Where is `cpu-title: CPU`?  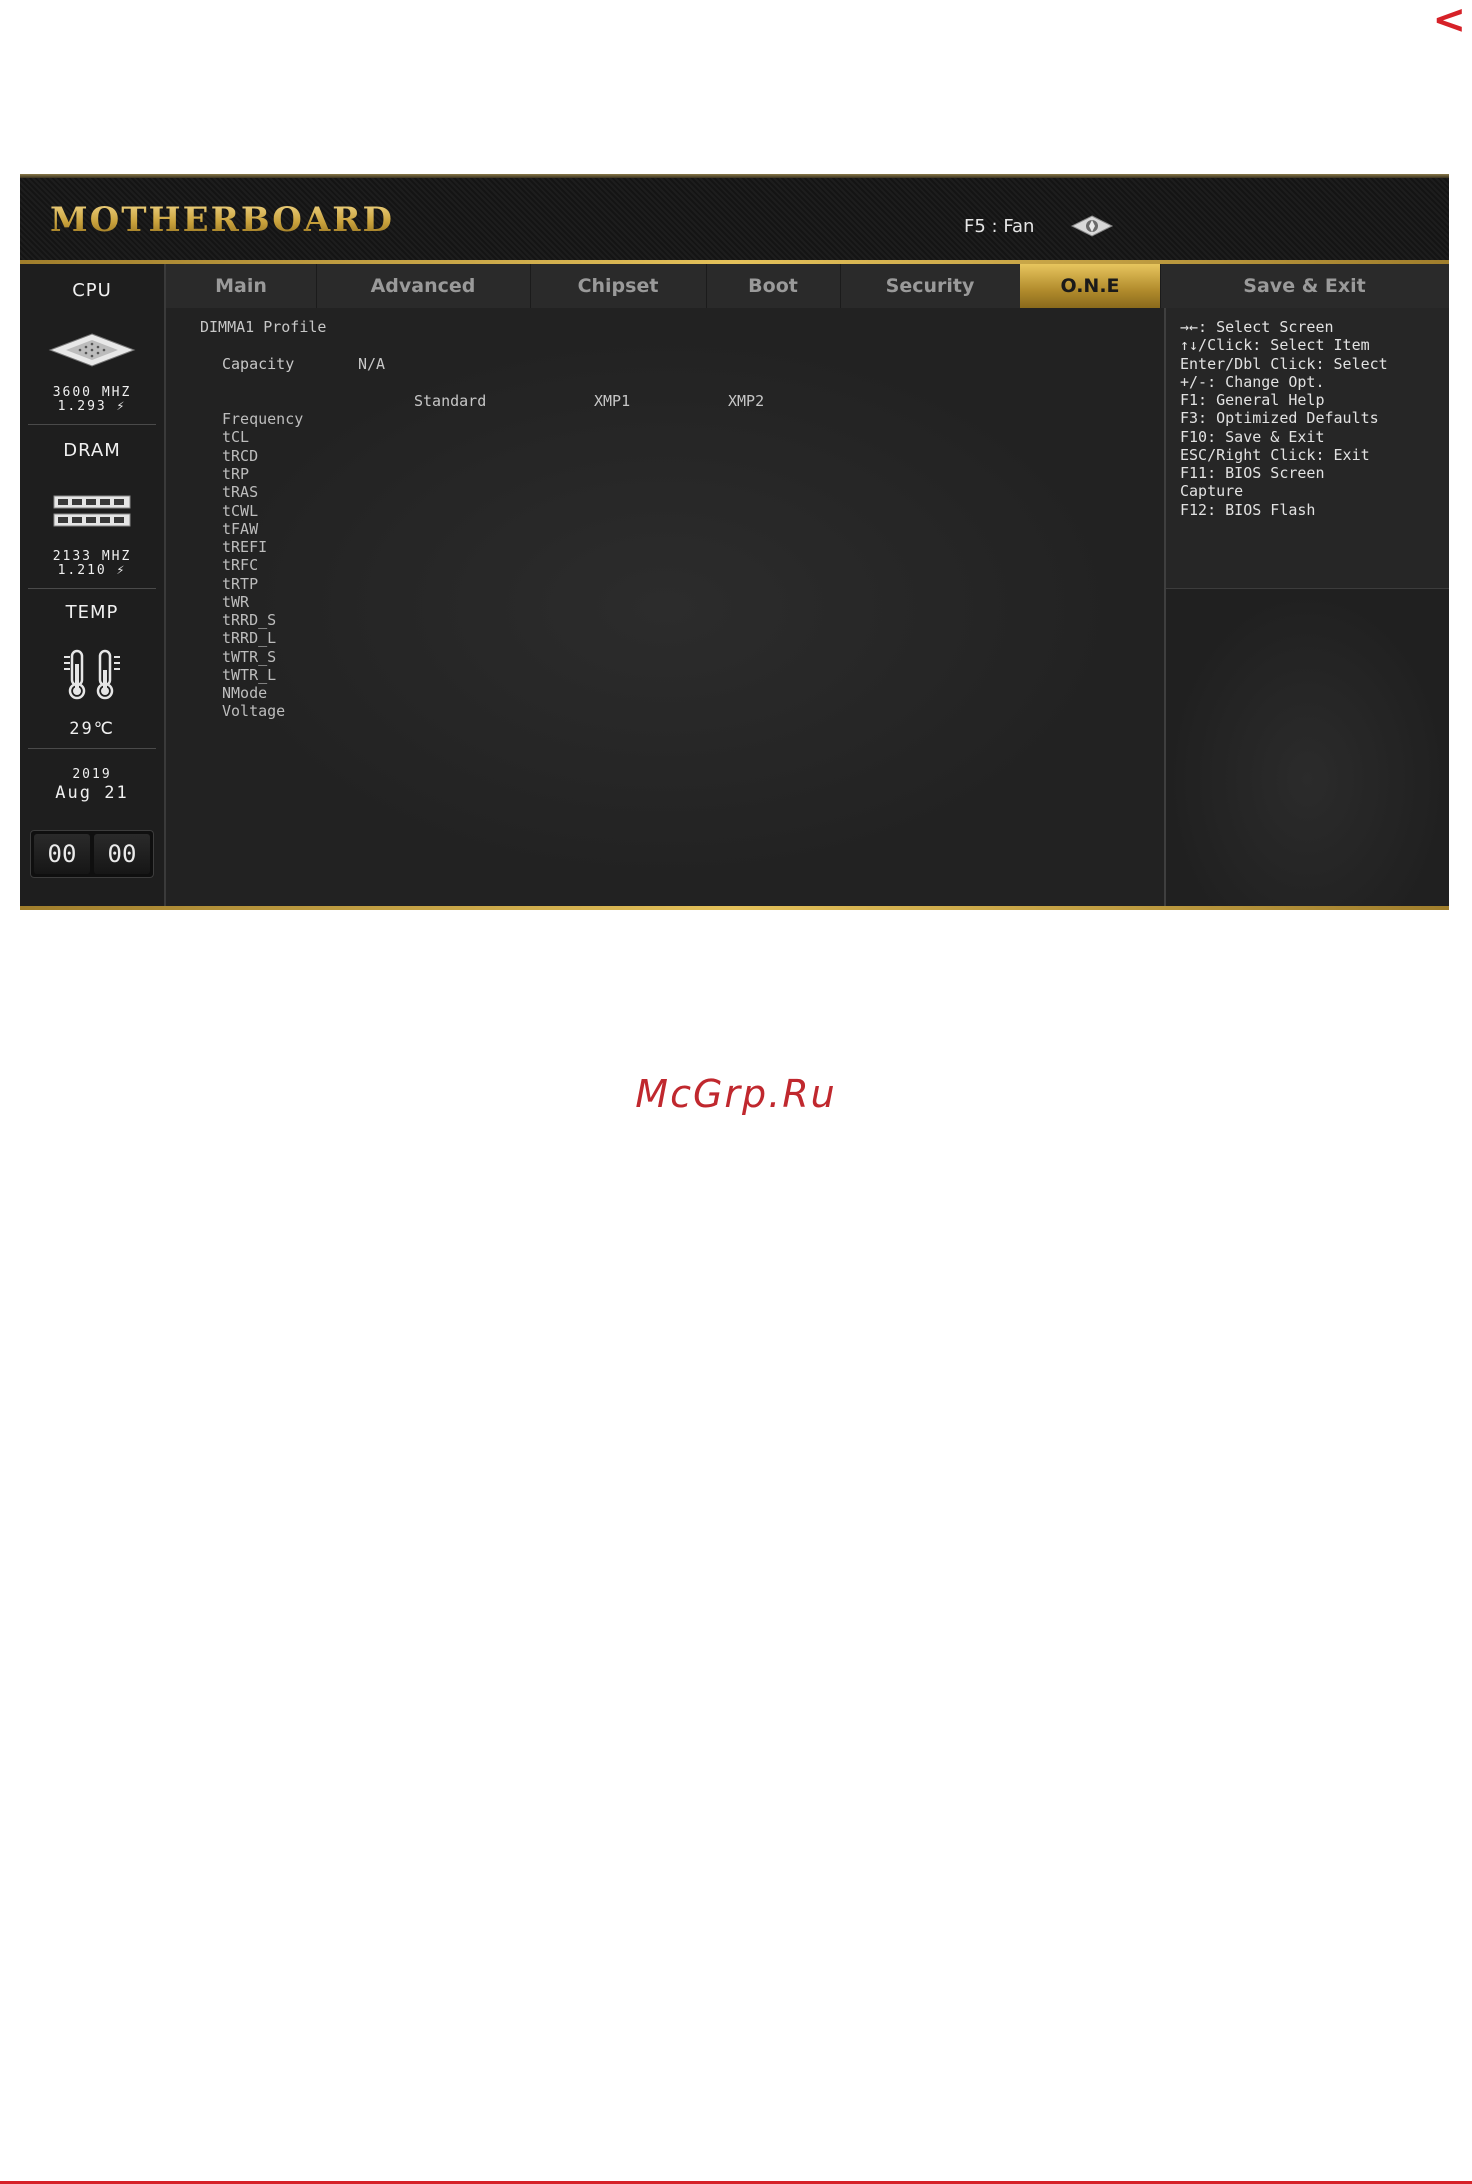 cpu-title: CPU is located at coordinates (92, 290).